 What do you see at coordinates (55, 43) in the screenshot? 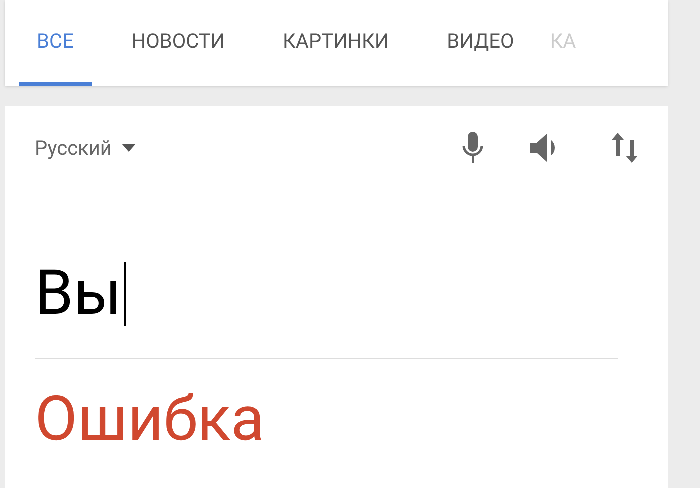
I see `tab: ВСЕ` at bounding box center [55, 43].